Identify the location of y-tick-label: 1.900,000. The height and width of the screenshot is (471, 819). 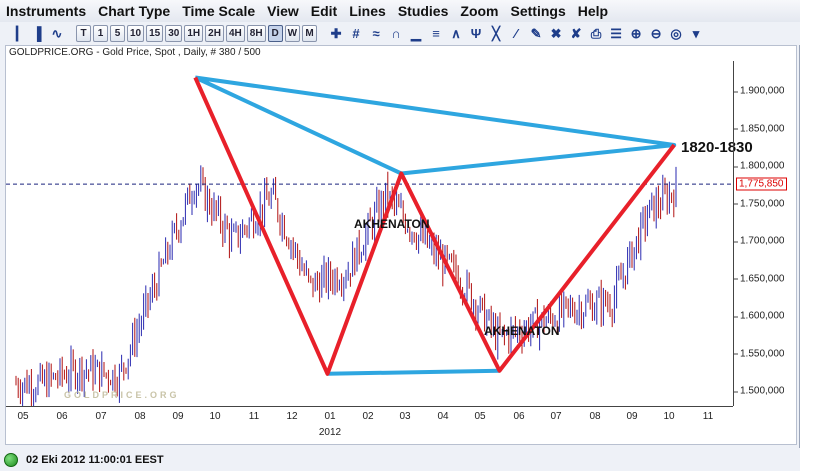
(759, 91).